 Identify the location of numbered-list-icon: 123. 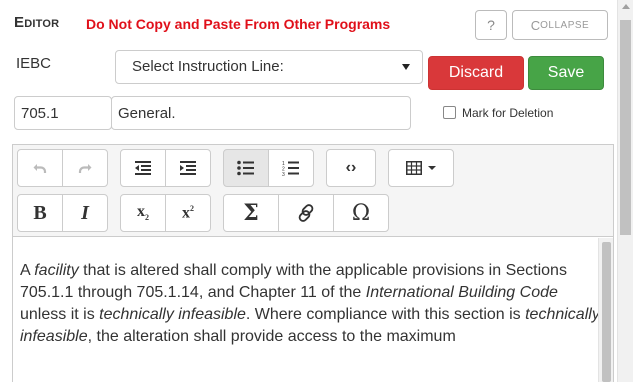
(291, 168).